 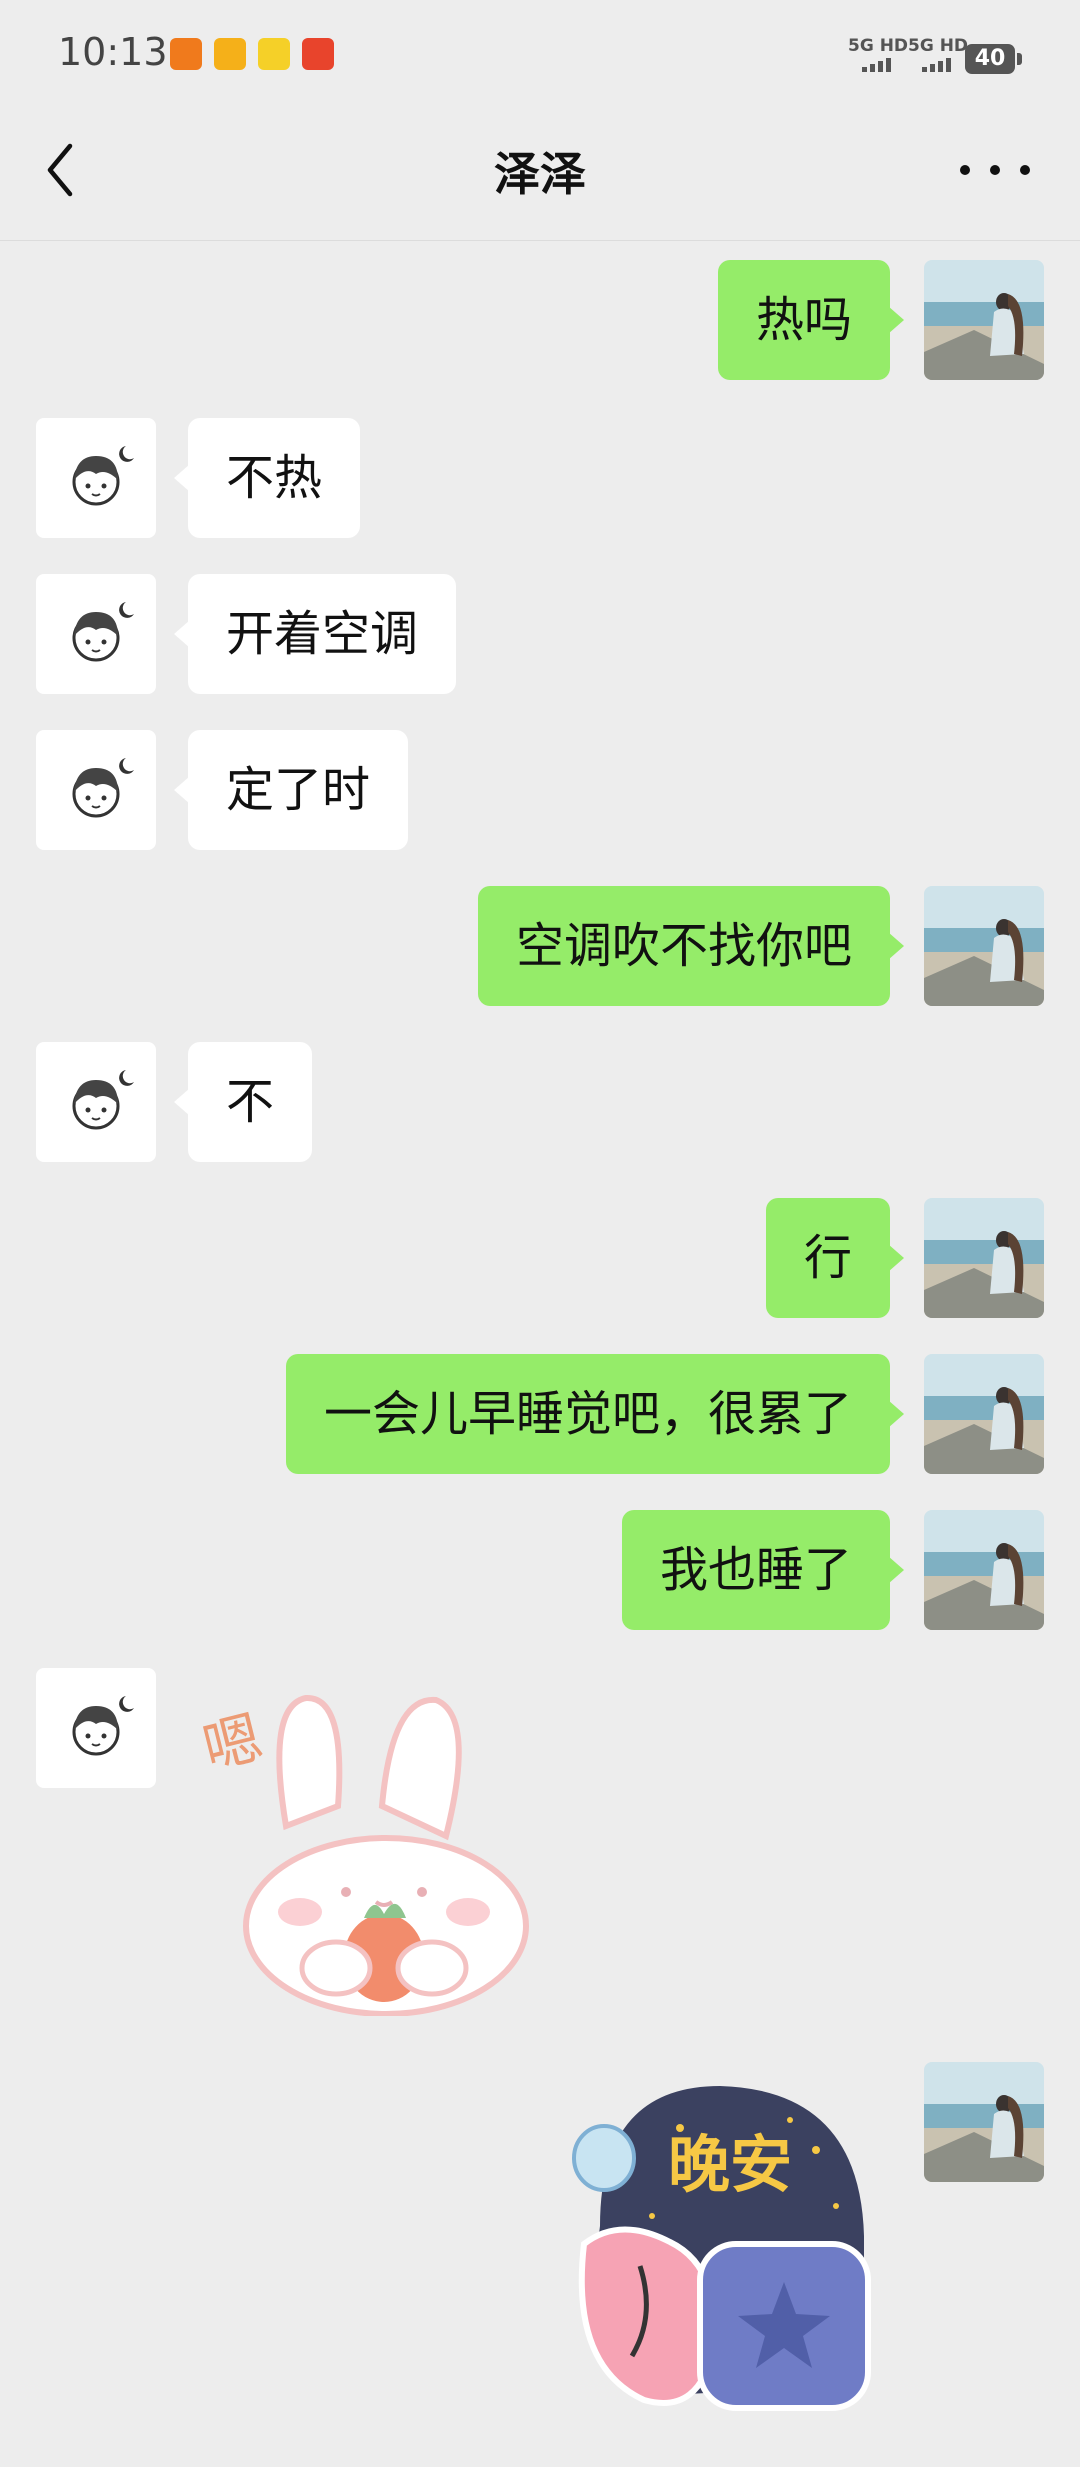 What do you see at coordinates (243, 1102) in the screenshot?
I see `message-bubble: 不` at bounding box center [243, 1102].